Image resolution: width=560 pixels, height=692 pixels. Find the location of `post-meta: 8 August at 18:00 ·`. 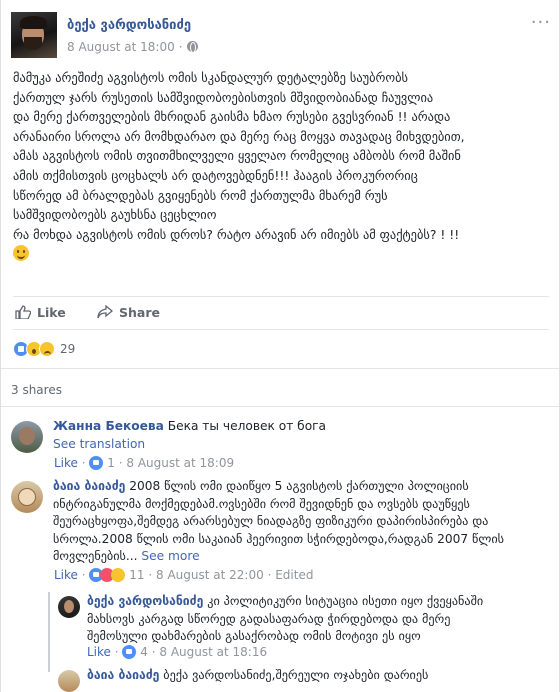

post-meta: 8 August at 18:00 · is located at coordinates (132, 47).